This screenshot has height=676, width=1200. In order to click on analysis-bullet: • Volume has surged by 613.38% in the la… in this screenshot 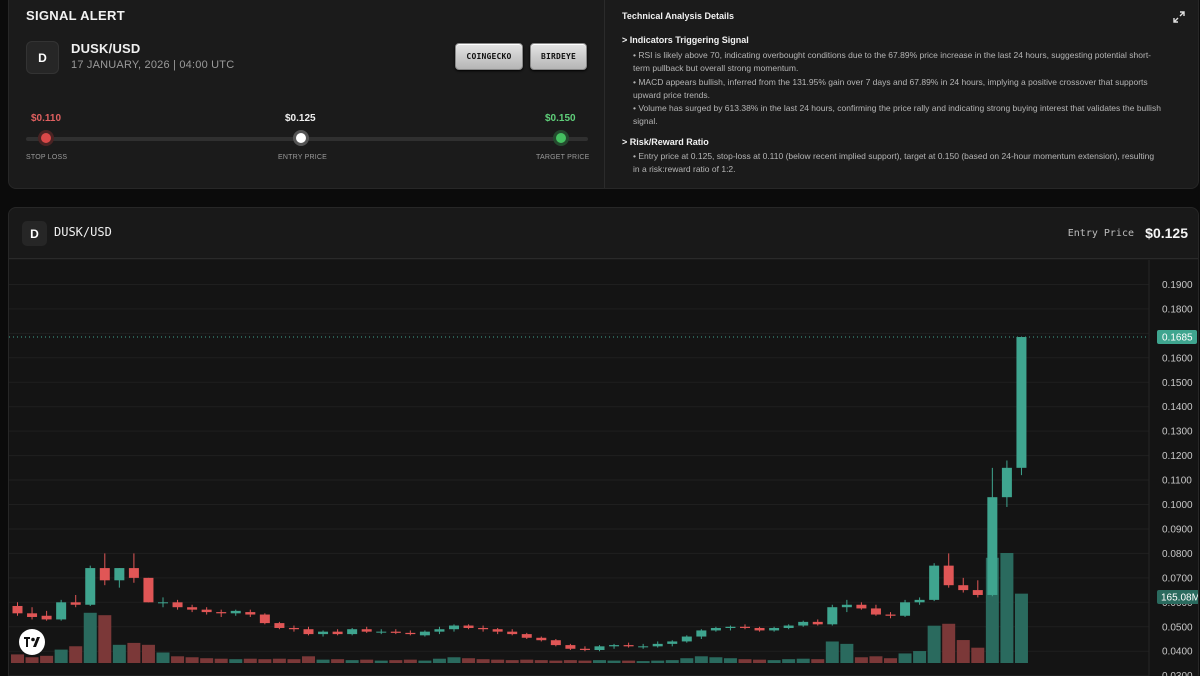, I will do `click(897, 114)`.